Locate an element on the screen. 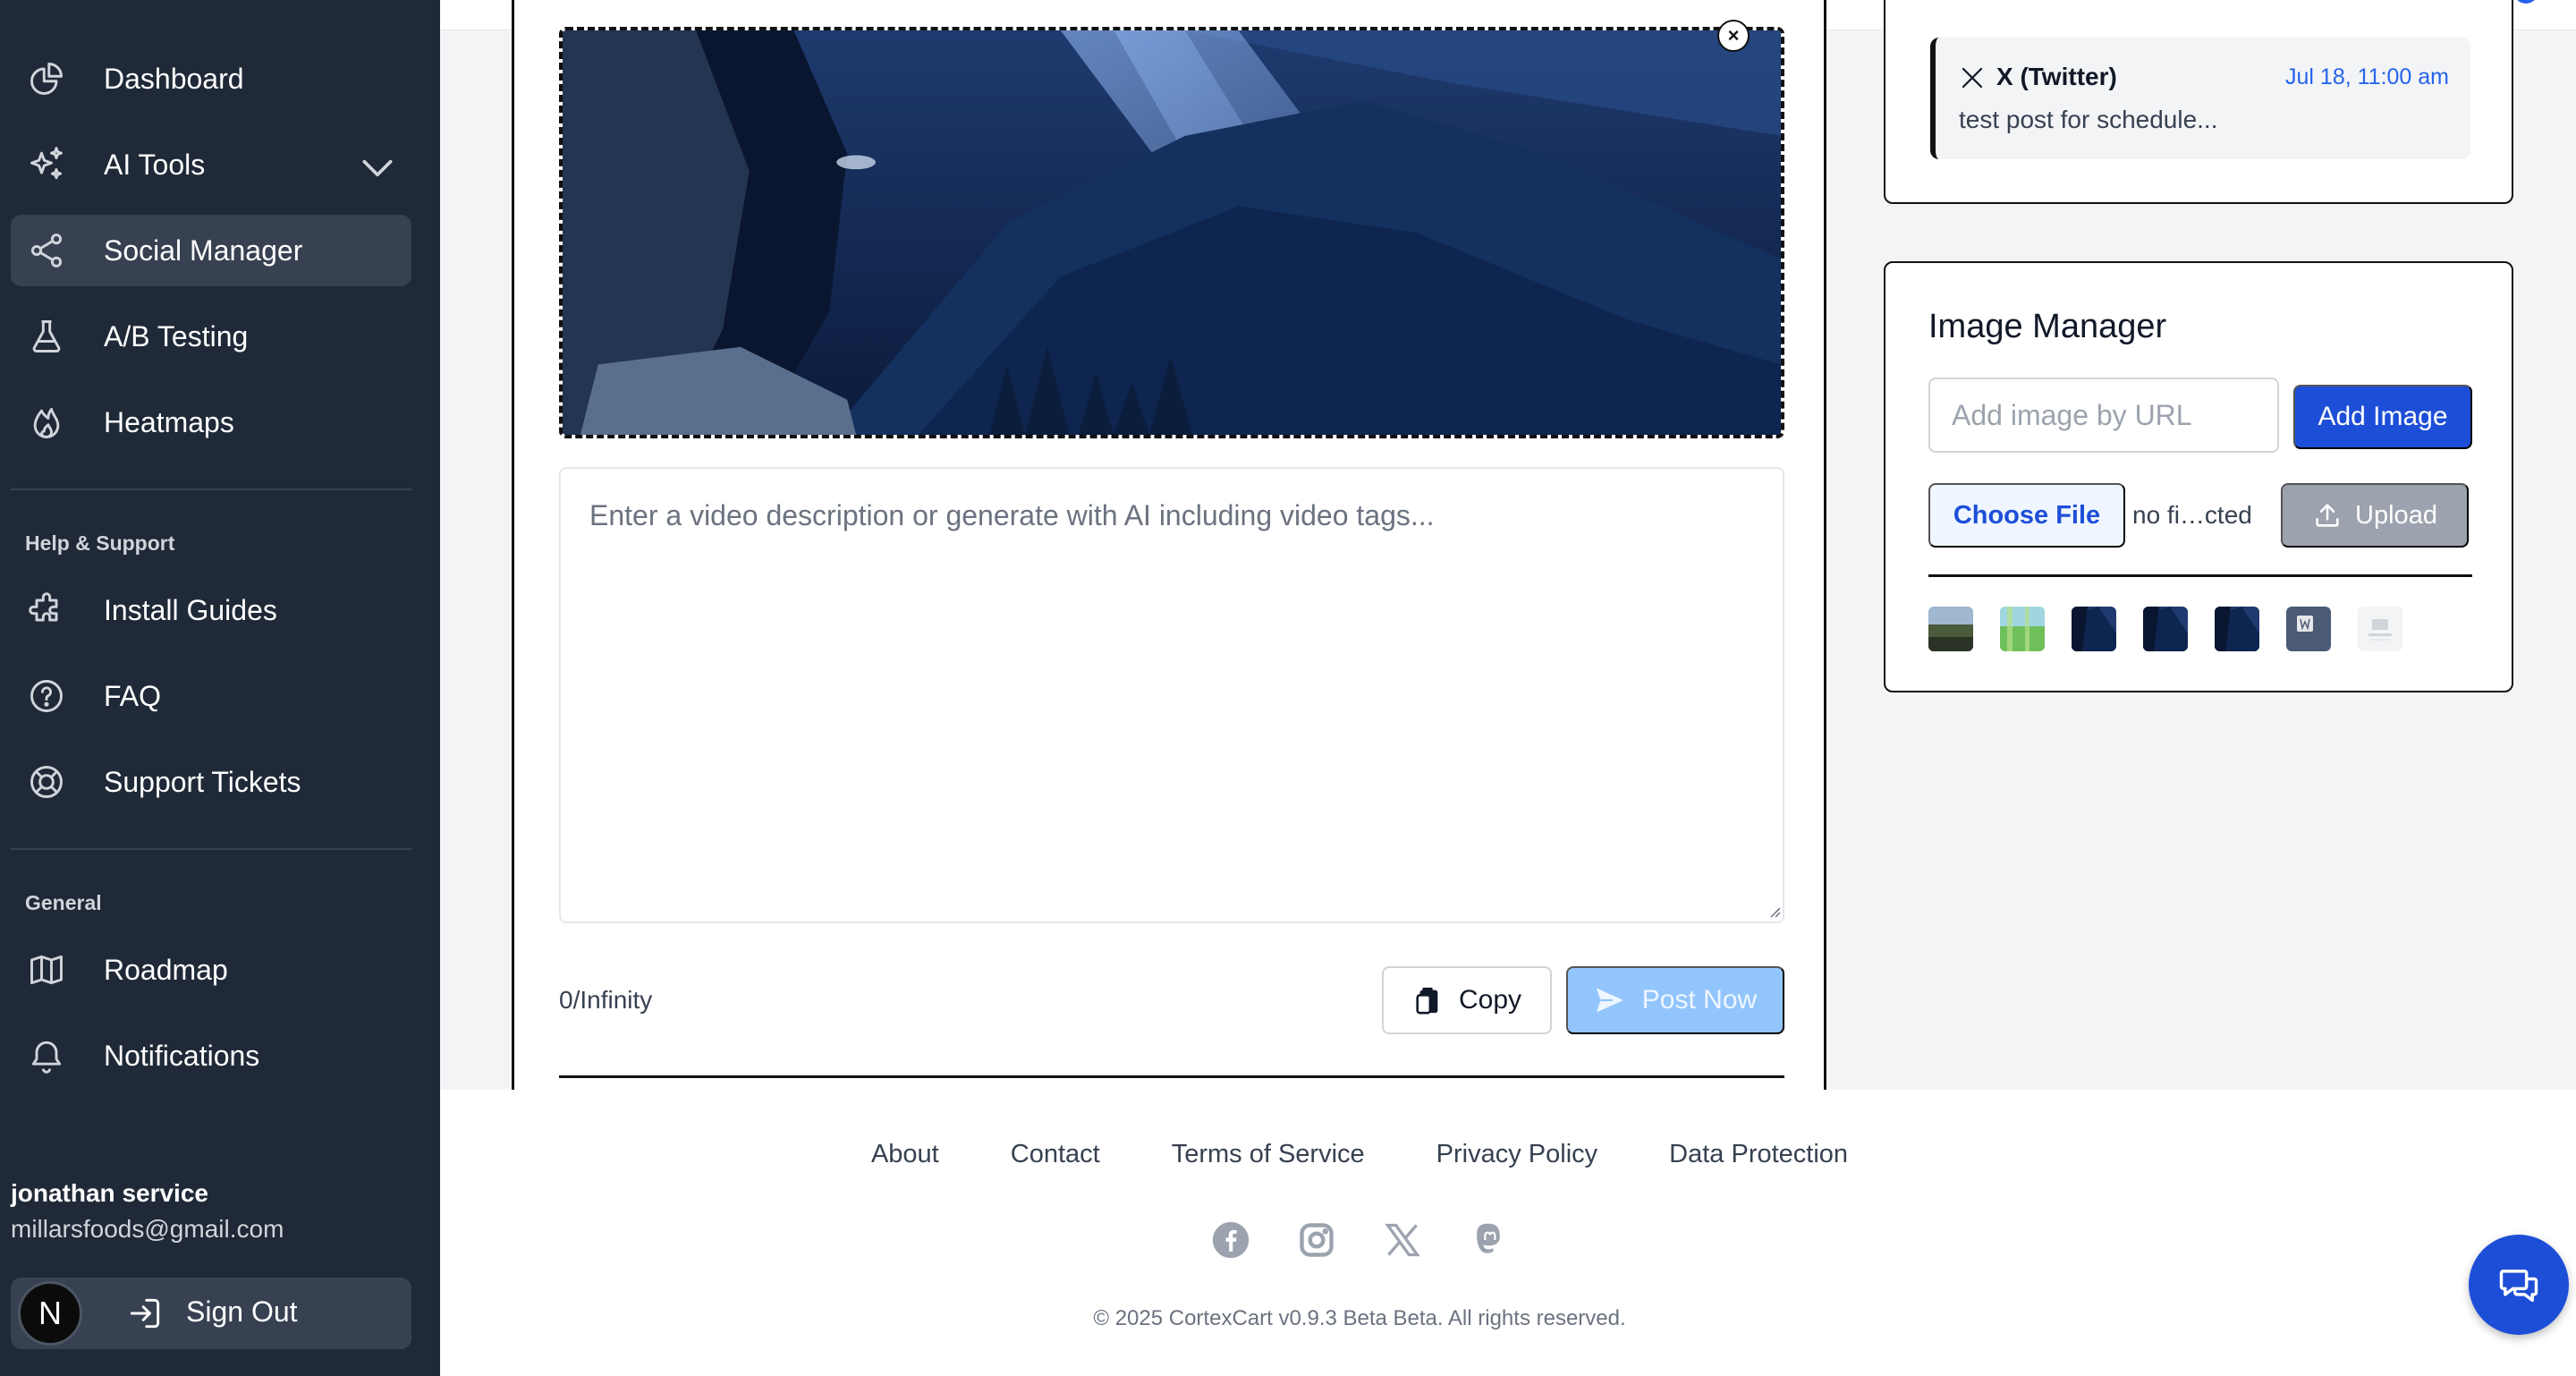  sidebar-item-ab-testing: A/B Testing is located at coordinates (211, 337).